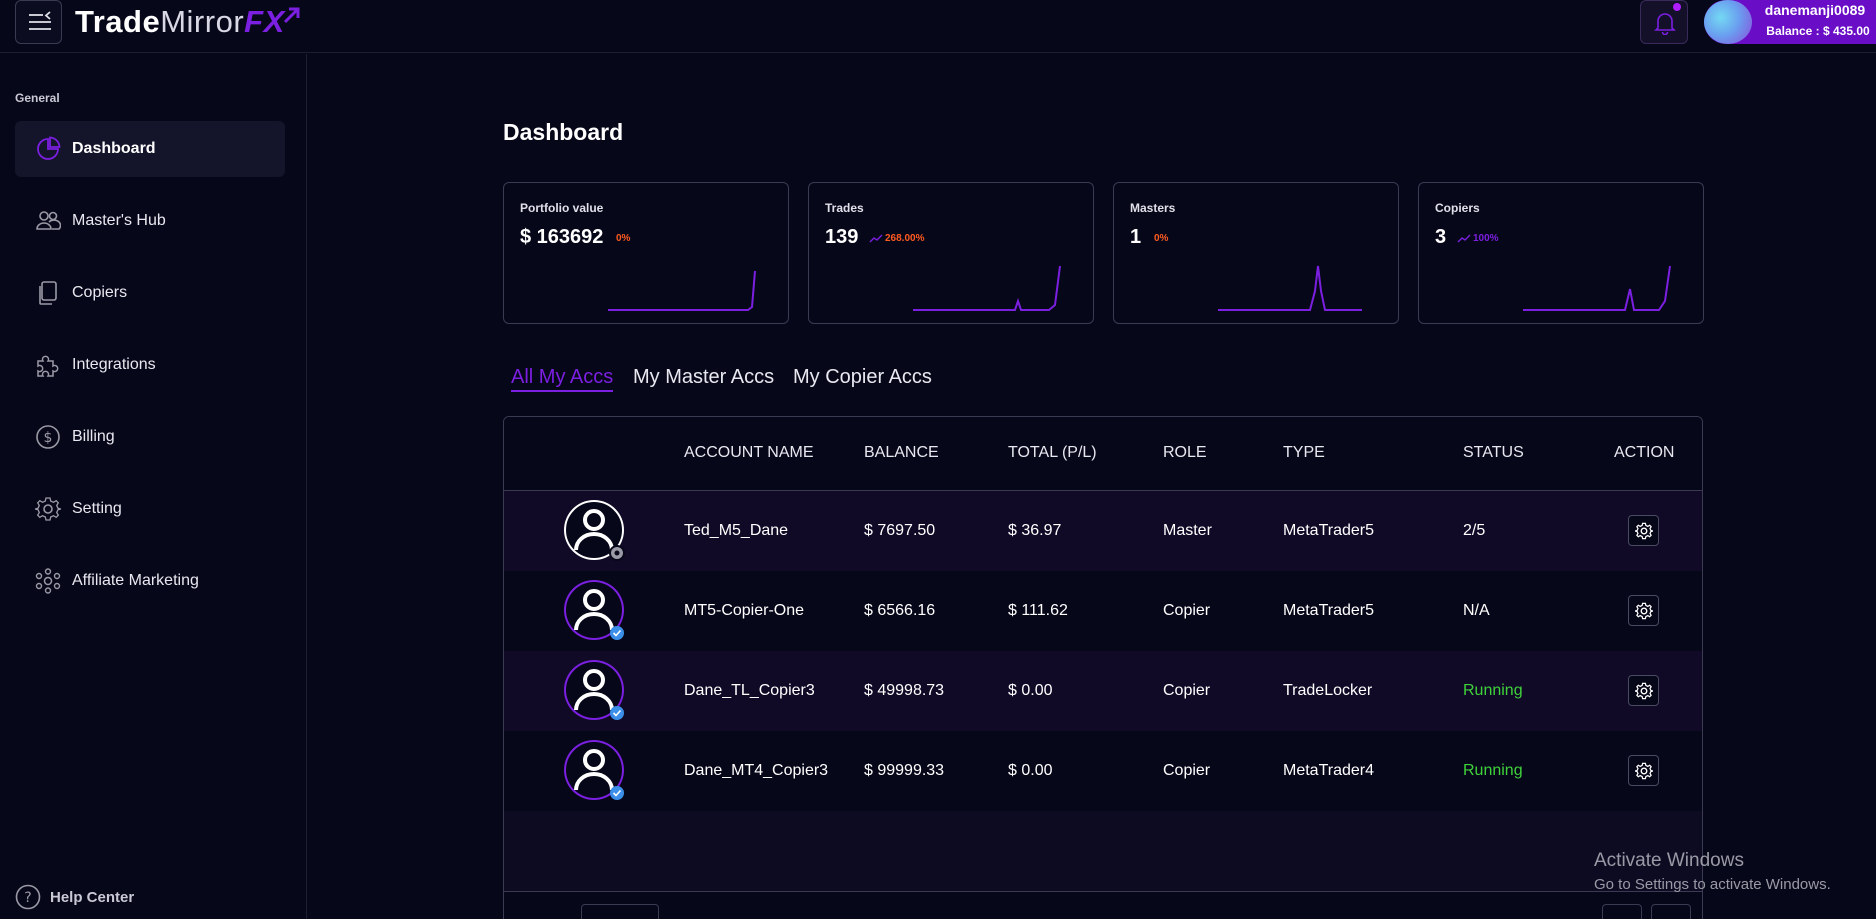  Describe the element at coordinates (620, 911) in the screenshot. I see `rows-per-page-select` at that location.